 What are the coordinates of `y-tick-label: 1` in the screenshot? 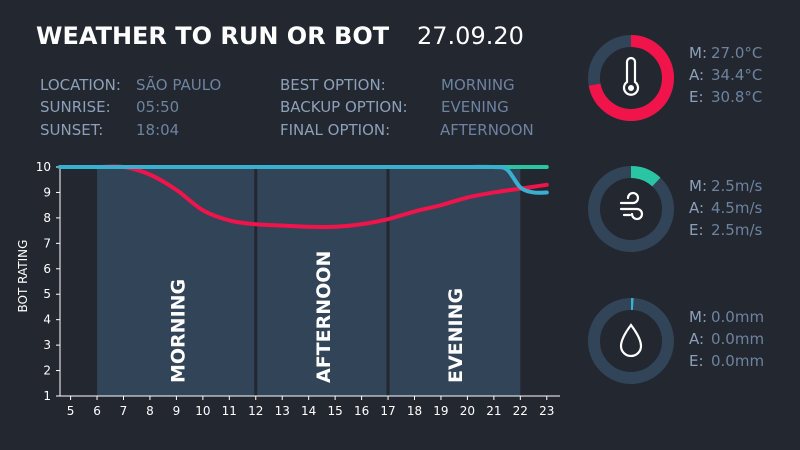 It's located at (47, 396).